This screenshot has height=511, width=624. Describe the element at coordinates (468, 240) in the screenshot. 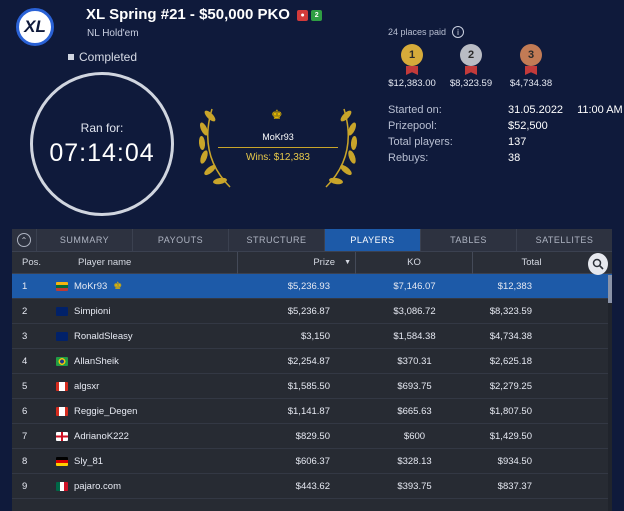

I see `tab-tables: TABLES` at that location.